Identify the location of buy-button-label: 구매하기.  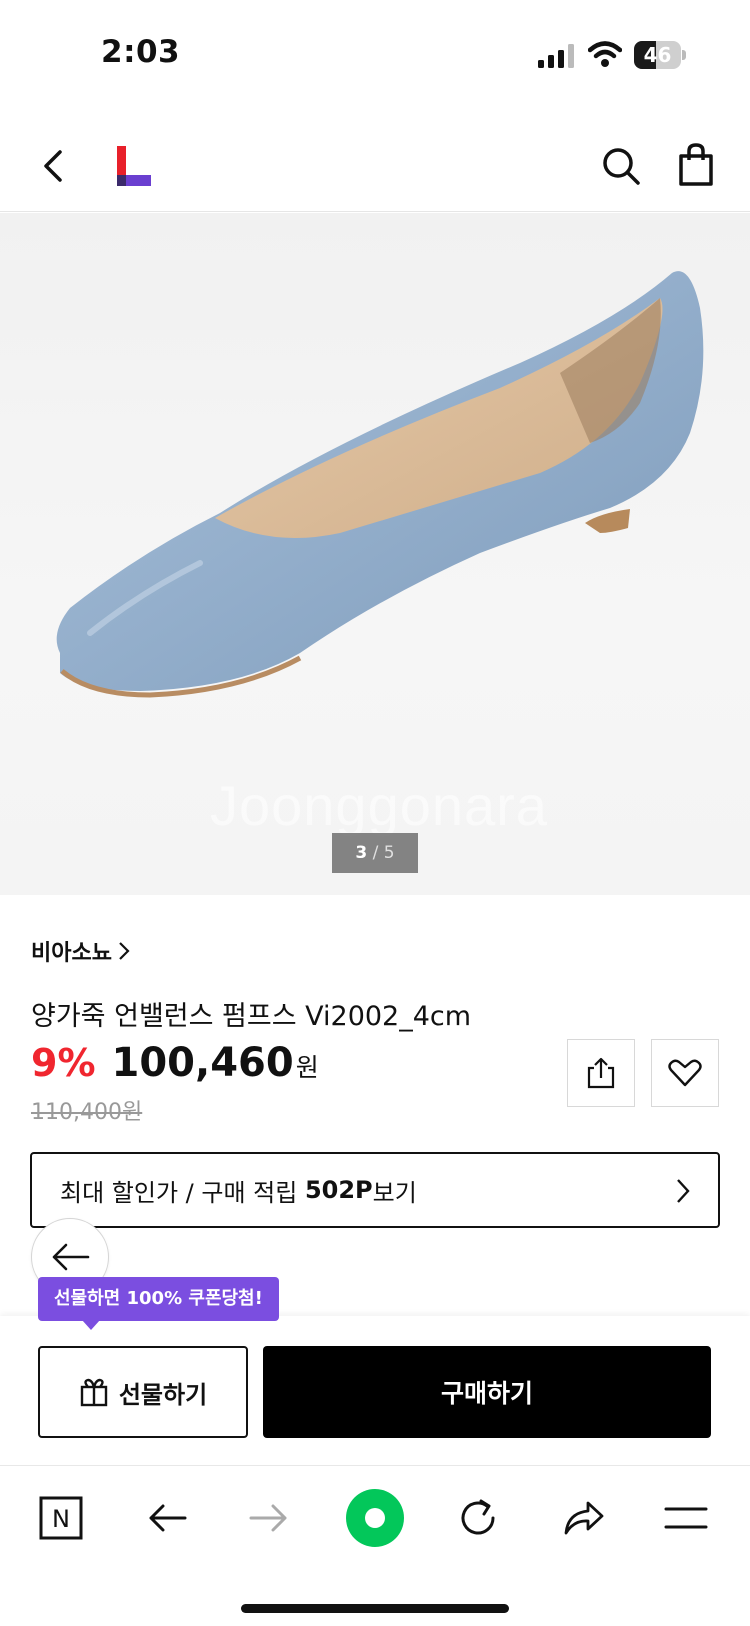
(486, 1393).